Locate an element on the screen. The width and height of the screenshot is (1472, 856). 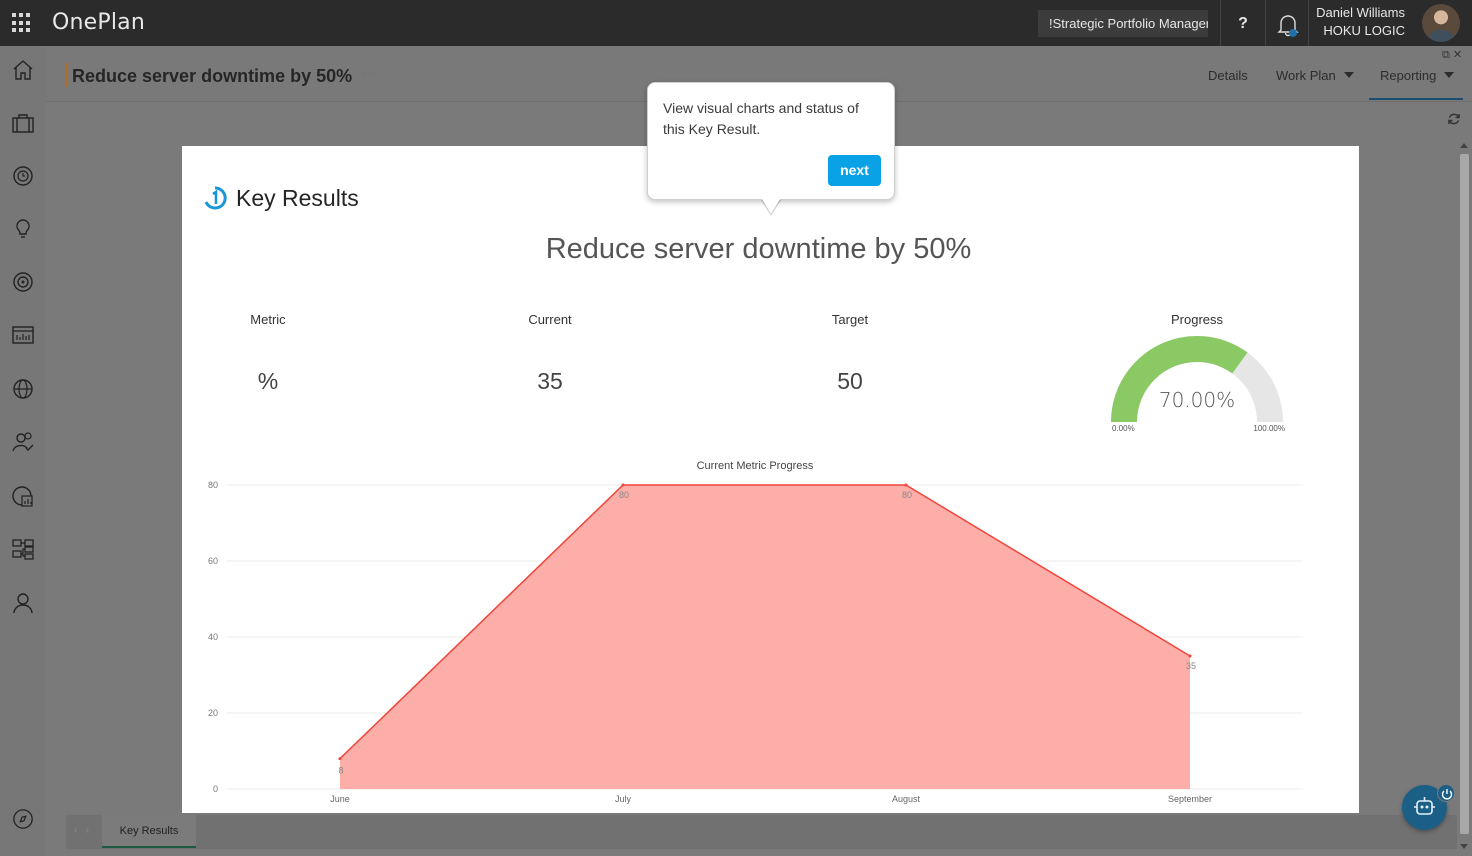
sheet-nav: ‹ › is located at coordinates (81, 830).